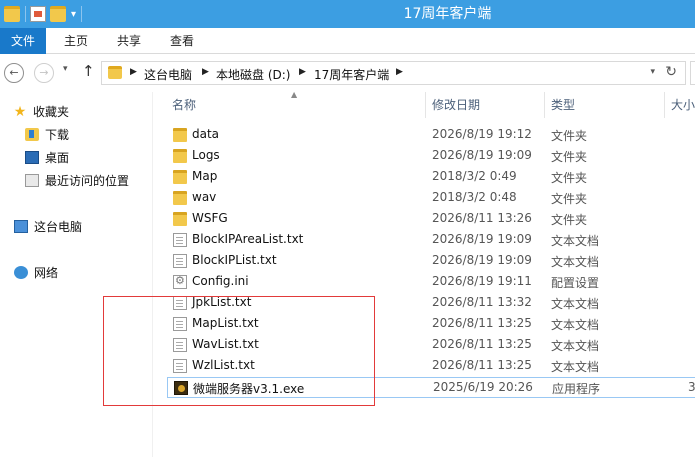 The height and width of the screenshot is (457, 695). What do you see at coordinates (605, 105) in the screenshot?
I see `column-header-type: 类型` at bounding box center [605, 105].